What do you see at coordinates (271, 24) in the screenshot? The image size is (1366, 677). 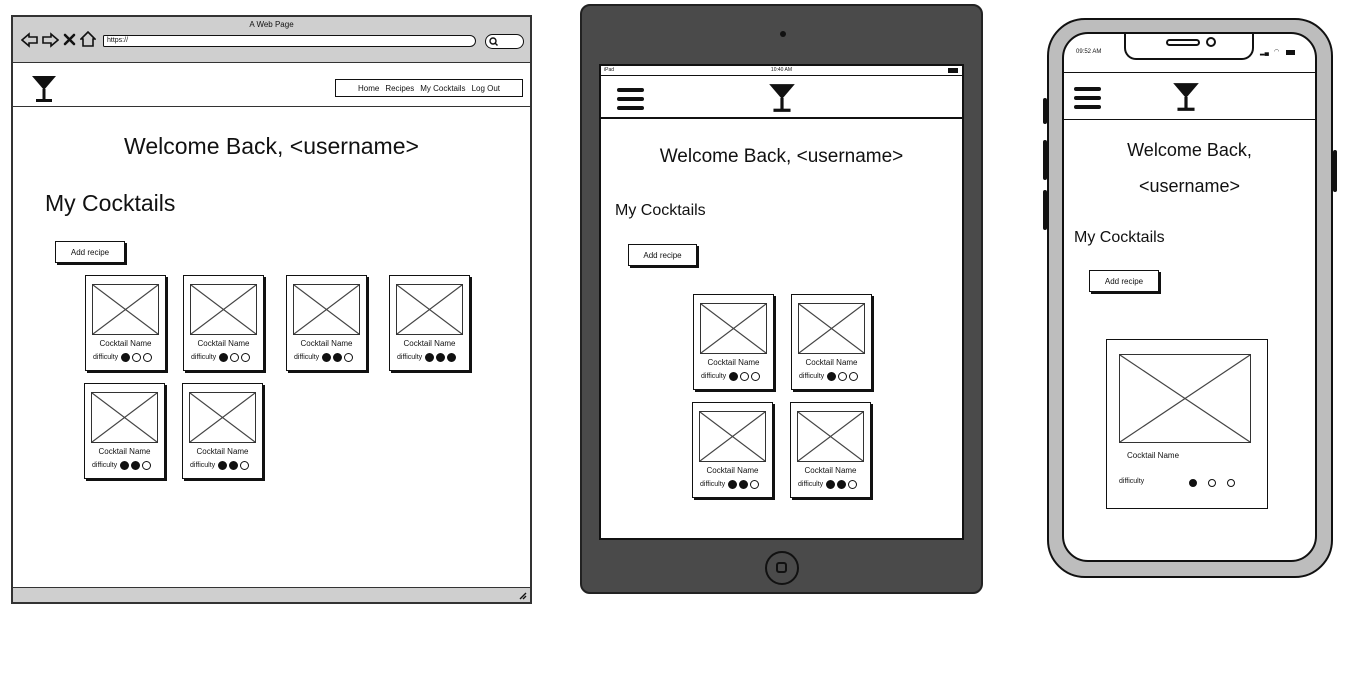 I see `browser-title: A Web Page` at bounding box center [271, 24].